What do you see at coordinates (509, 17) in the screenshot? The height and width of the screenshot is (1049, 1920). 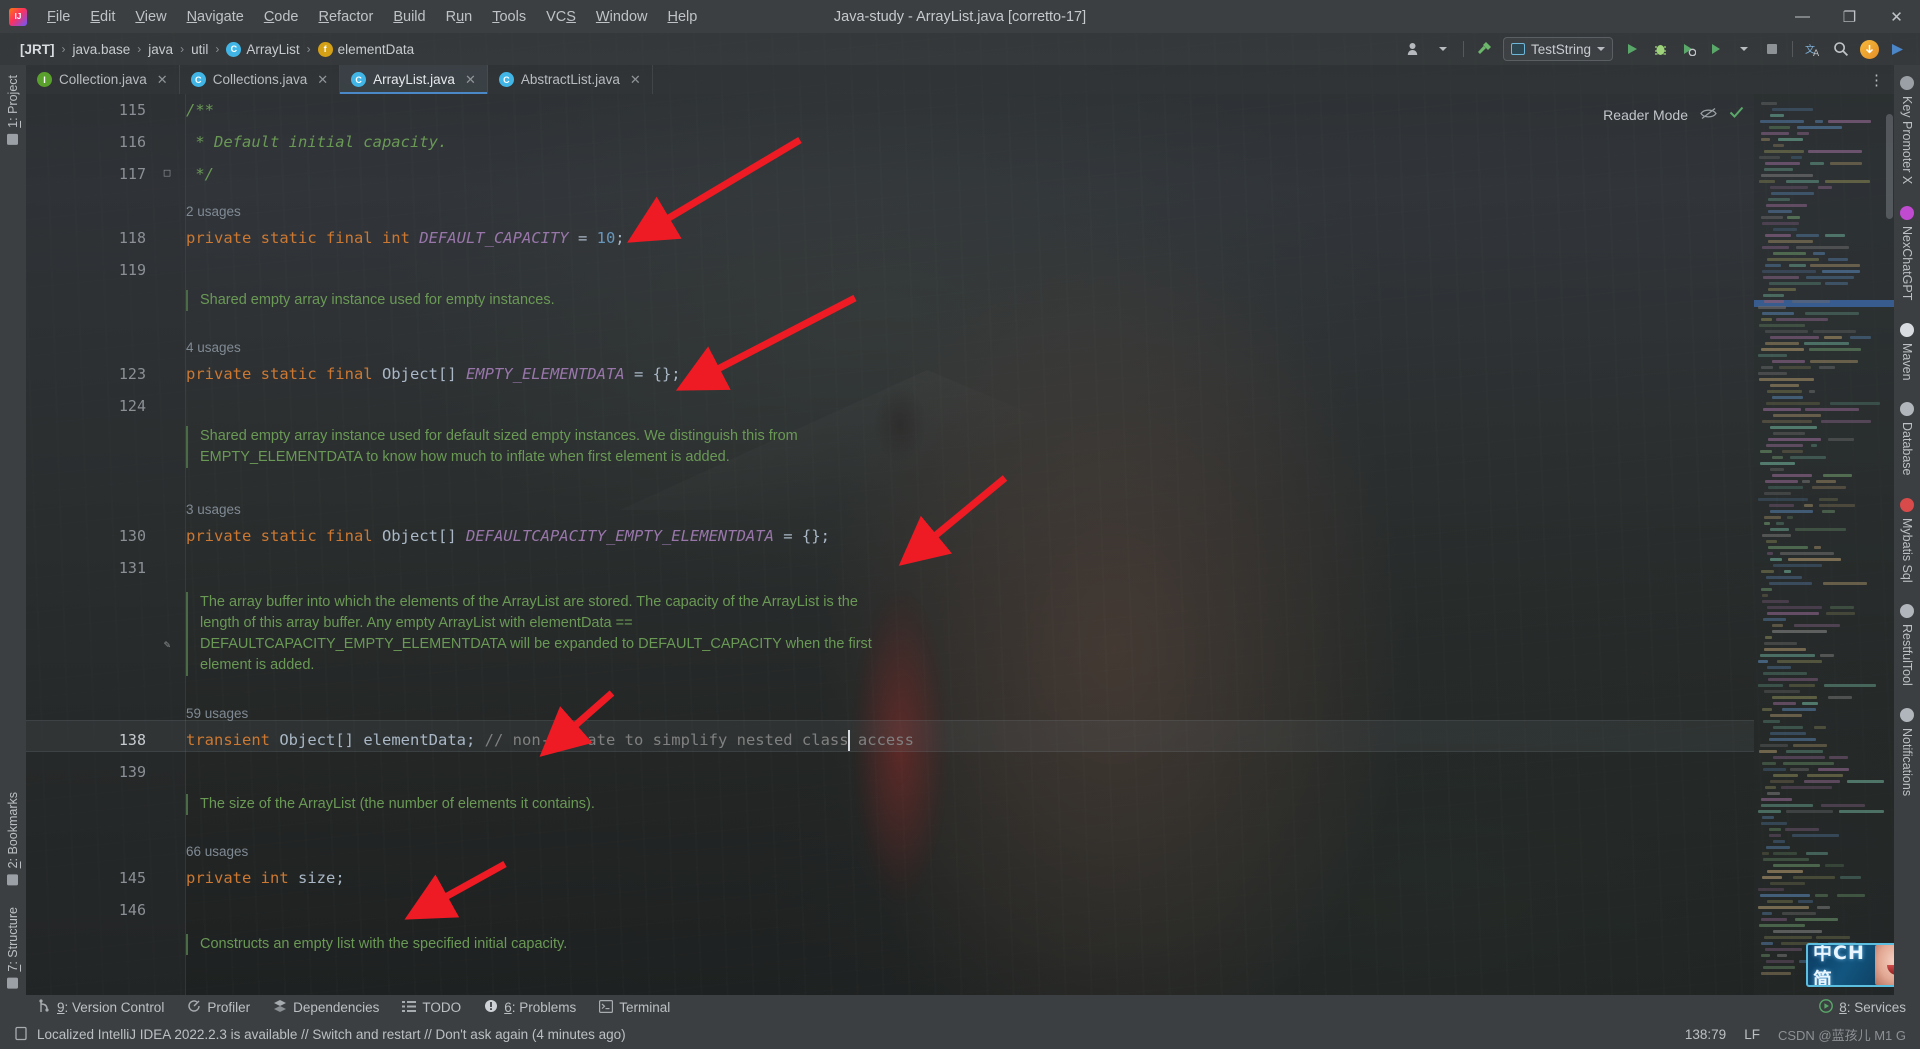 I see `menu-item-tools: Tools` at bounding box center [509, 17].